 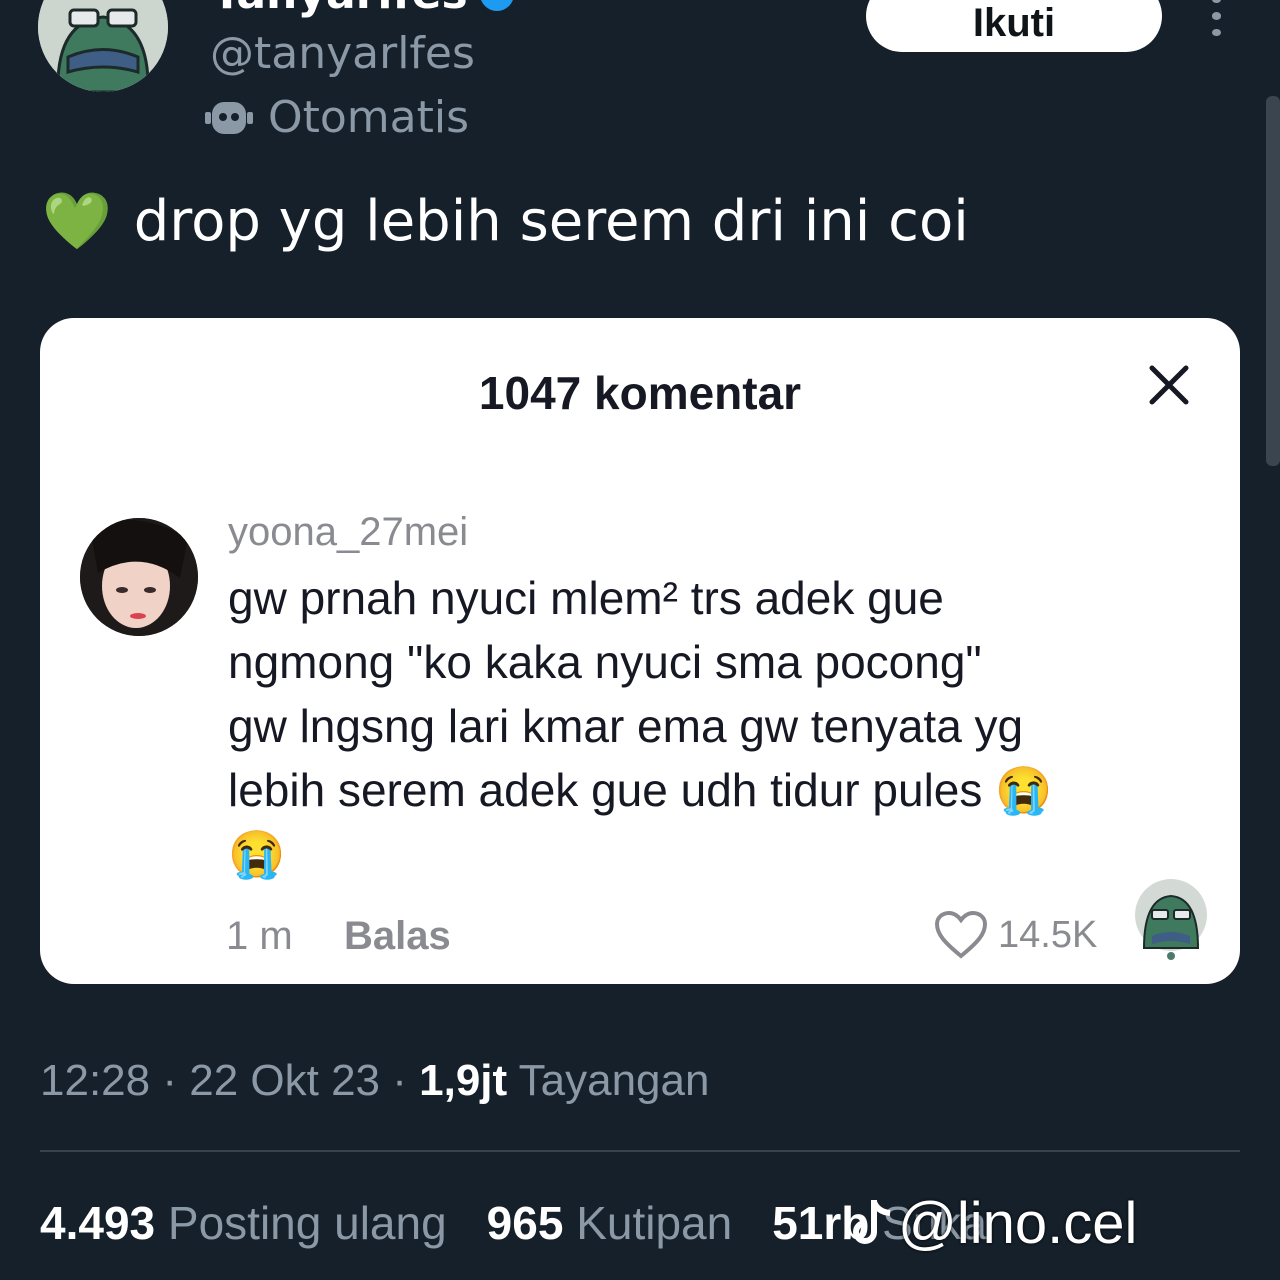 What do you see at coordinates (342, 53) in the screenshot?
I see `author-handle: @tanyarlfes` at bounding box center [342, 53].